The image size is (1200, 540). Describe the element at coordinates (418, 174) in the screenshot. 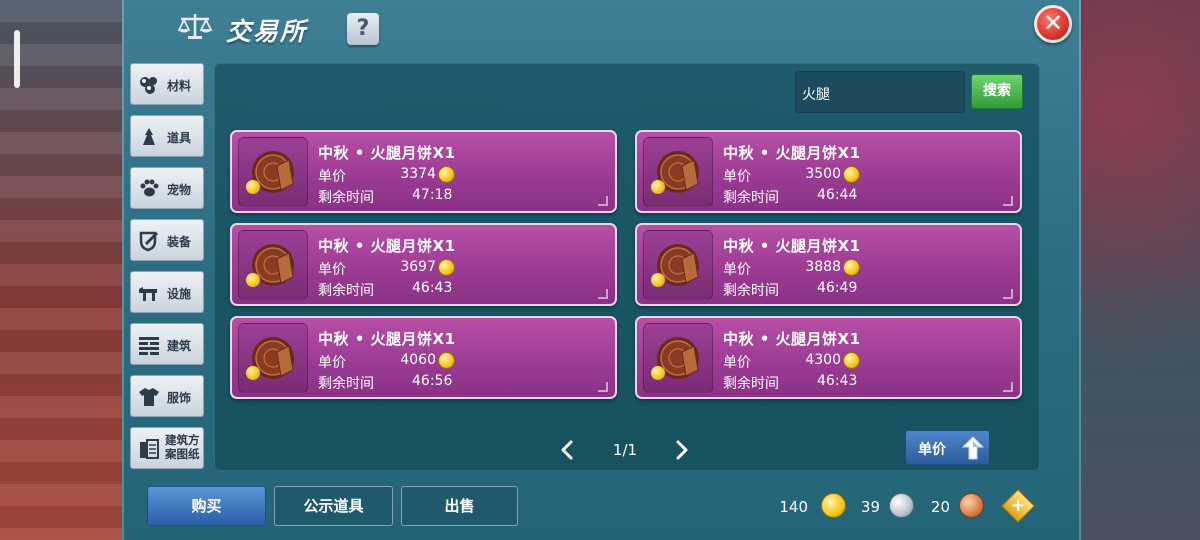

I see `unit-price-value: 3374` at that location.